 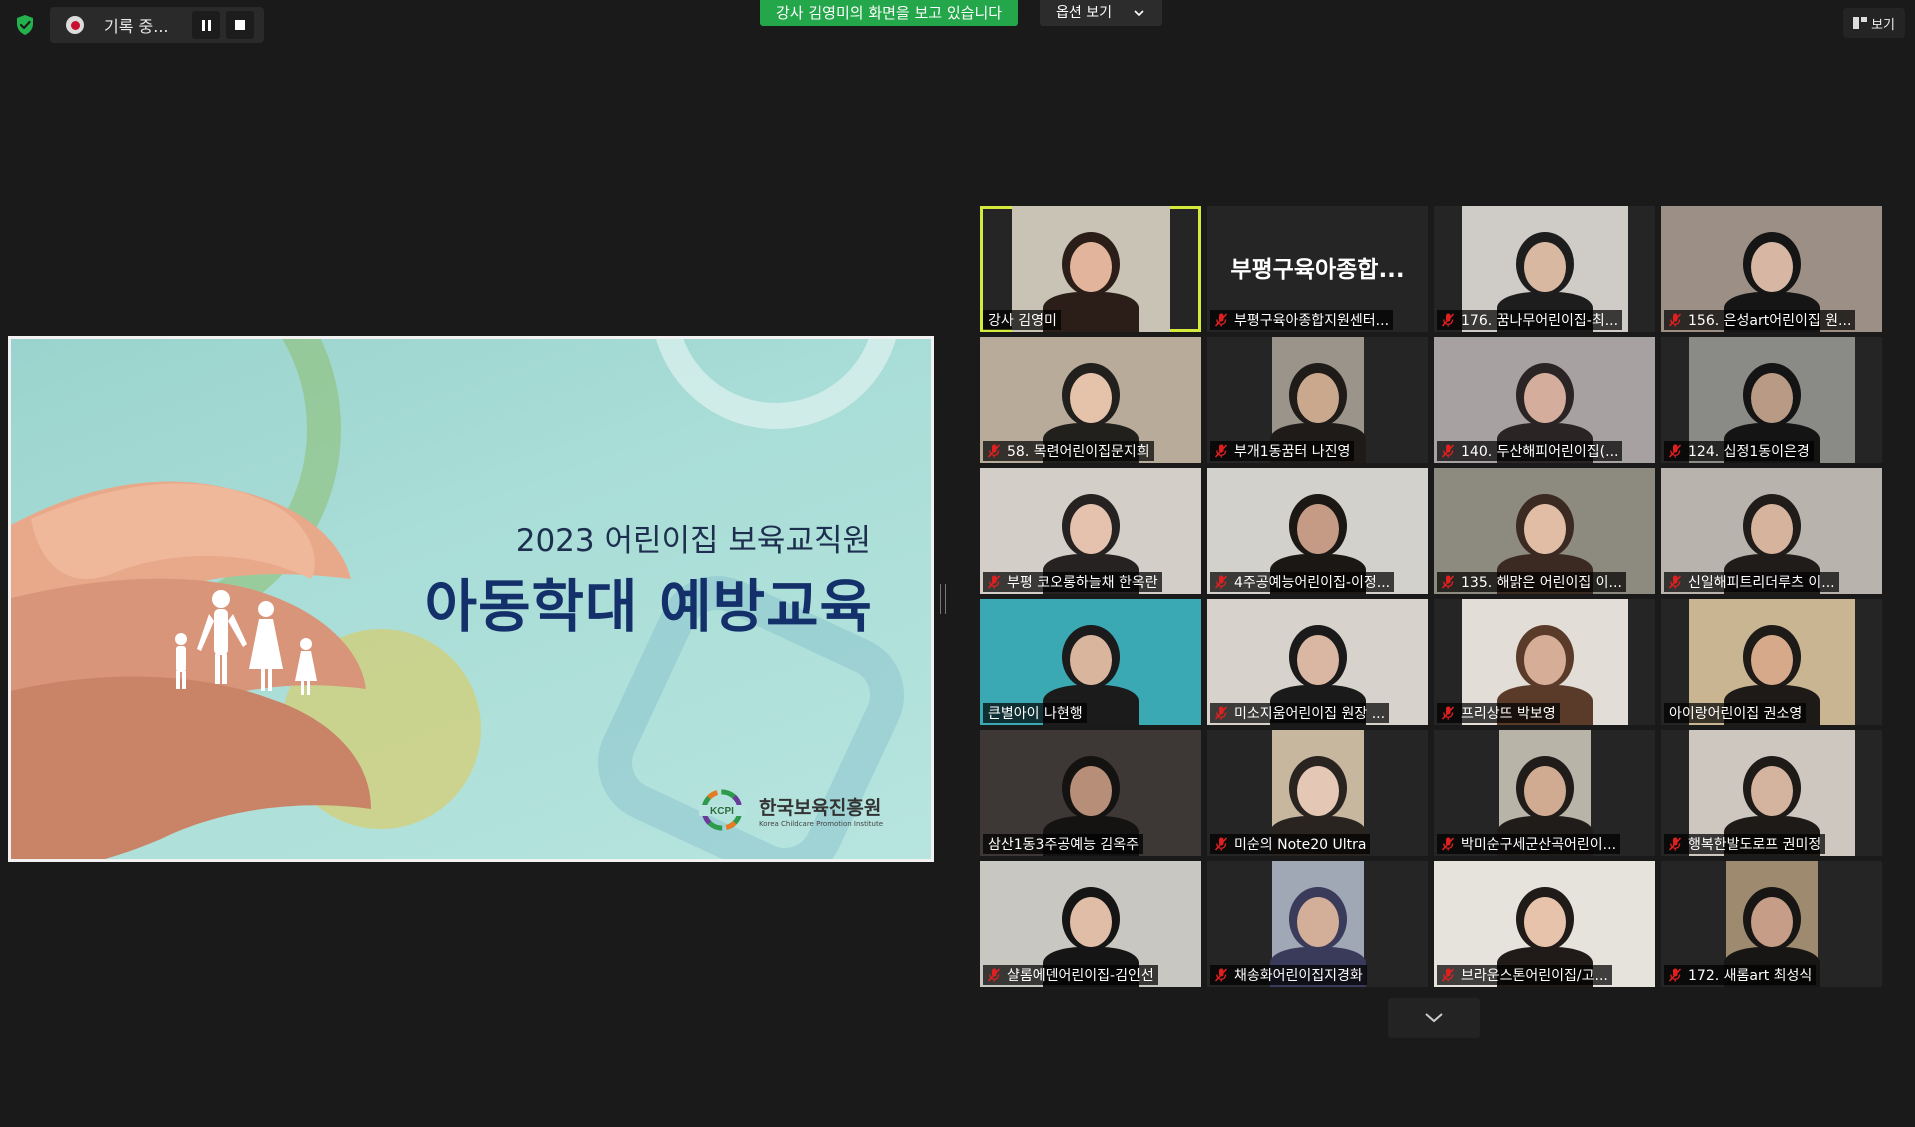 What do you see at coordinates (1090, 269) in the screenshot?
I see `participant-tile: 강사 김영미` at bounding box center [1090, 269].